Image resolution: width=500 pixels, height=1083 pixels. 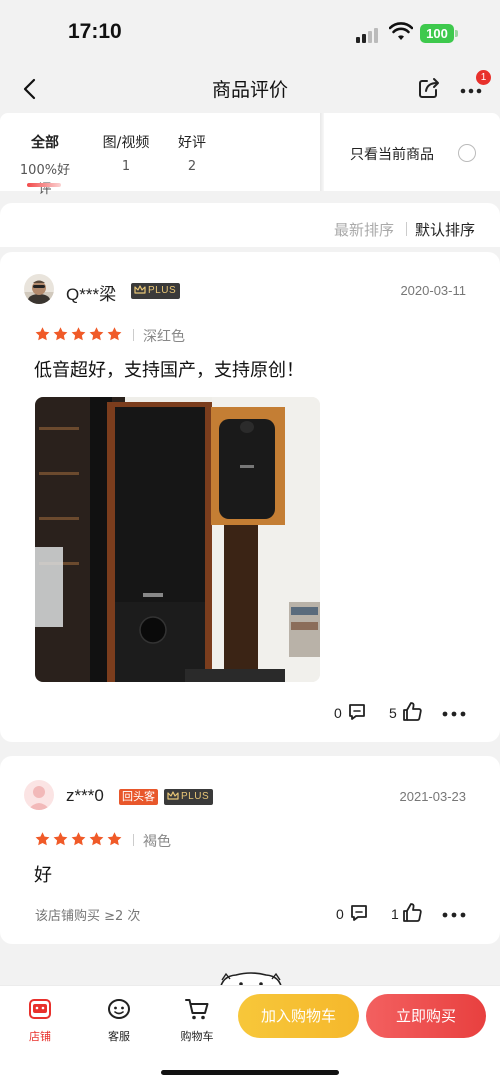 What do you see at coordinates (119, 1036) in the screenshot?
I see `service-label: 客服` at bounding box center [119, 1036].